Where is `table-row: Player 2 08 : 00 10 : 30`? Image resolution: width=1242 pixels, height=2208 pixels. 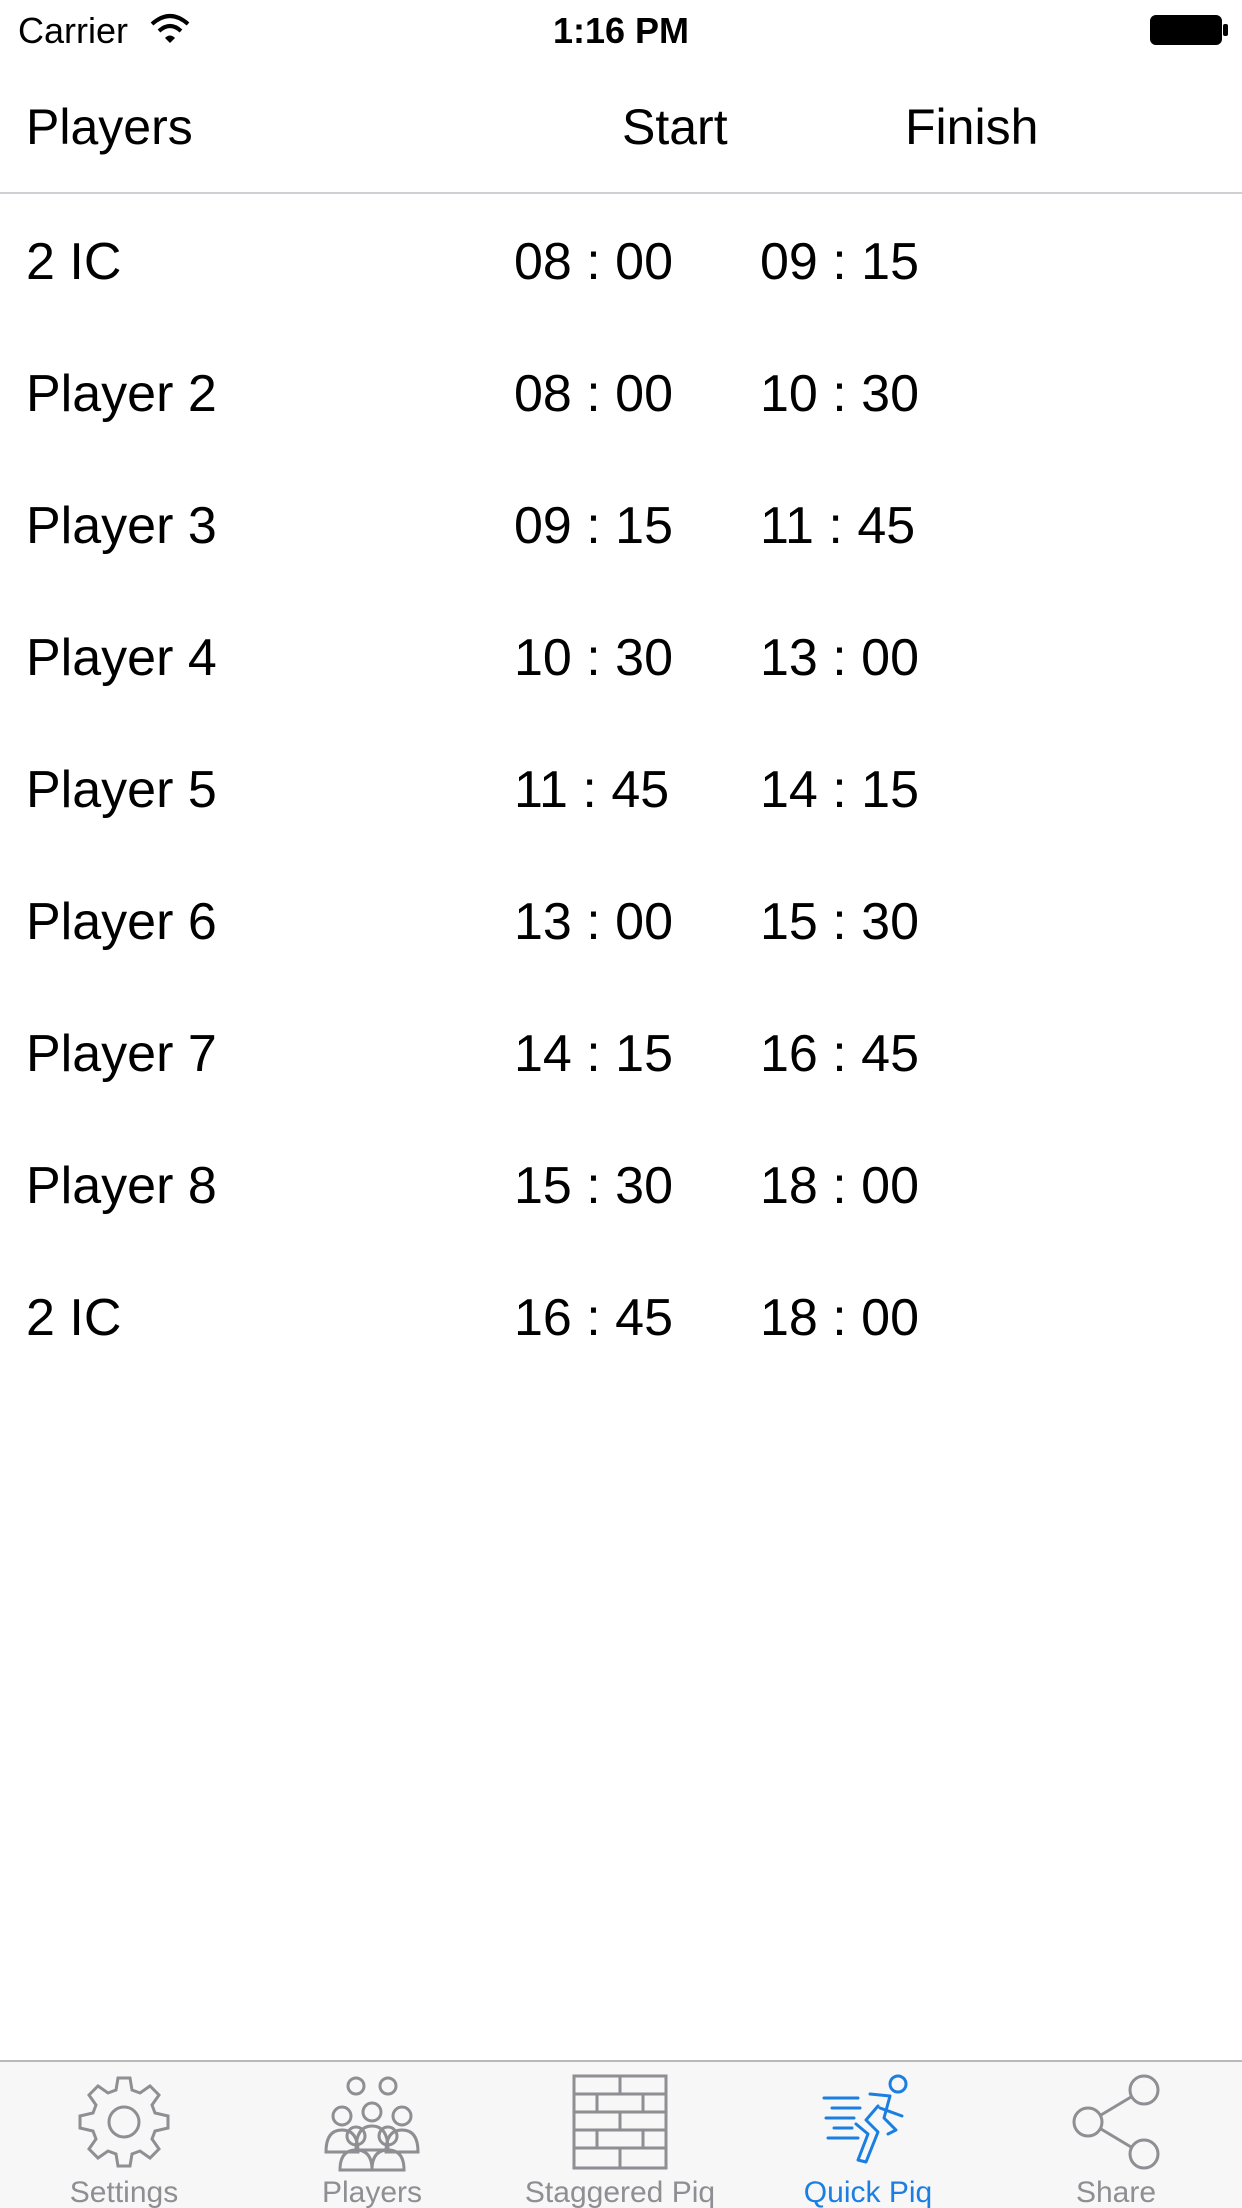
table-row: Player 2 08 : 00 10 : 30 is located at coordinates (621, 392).